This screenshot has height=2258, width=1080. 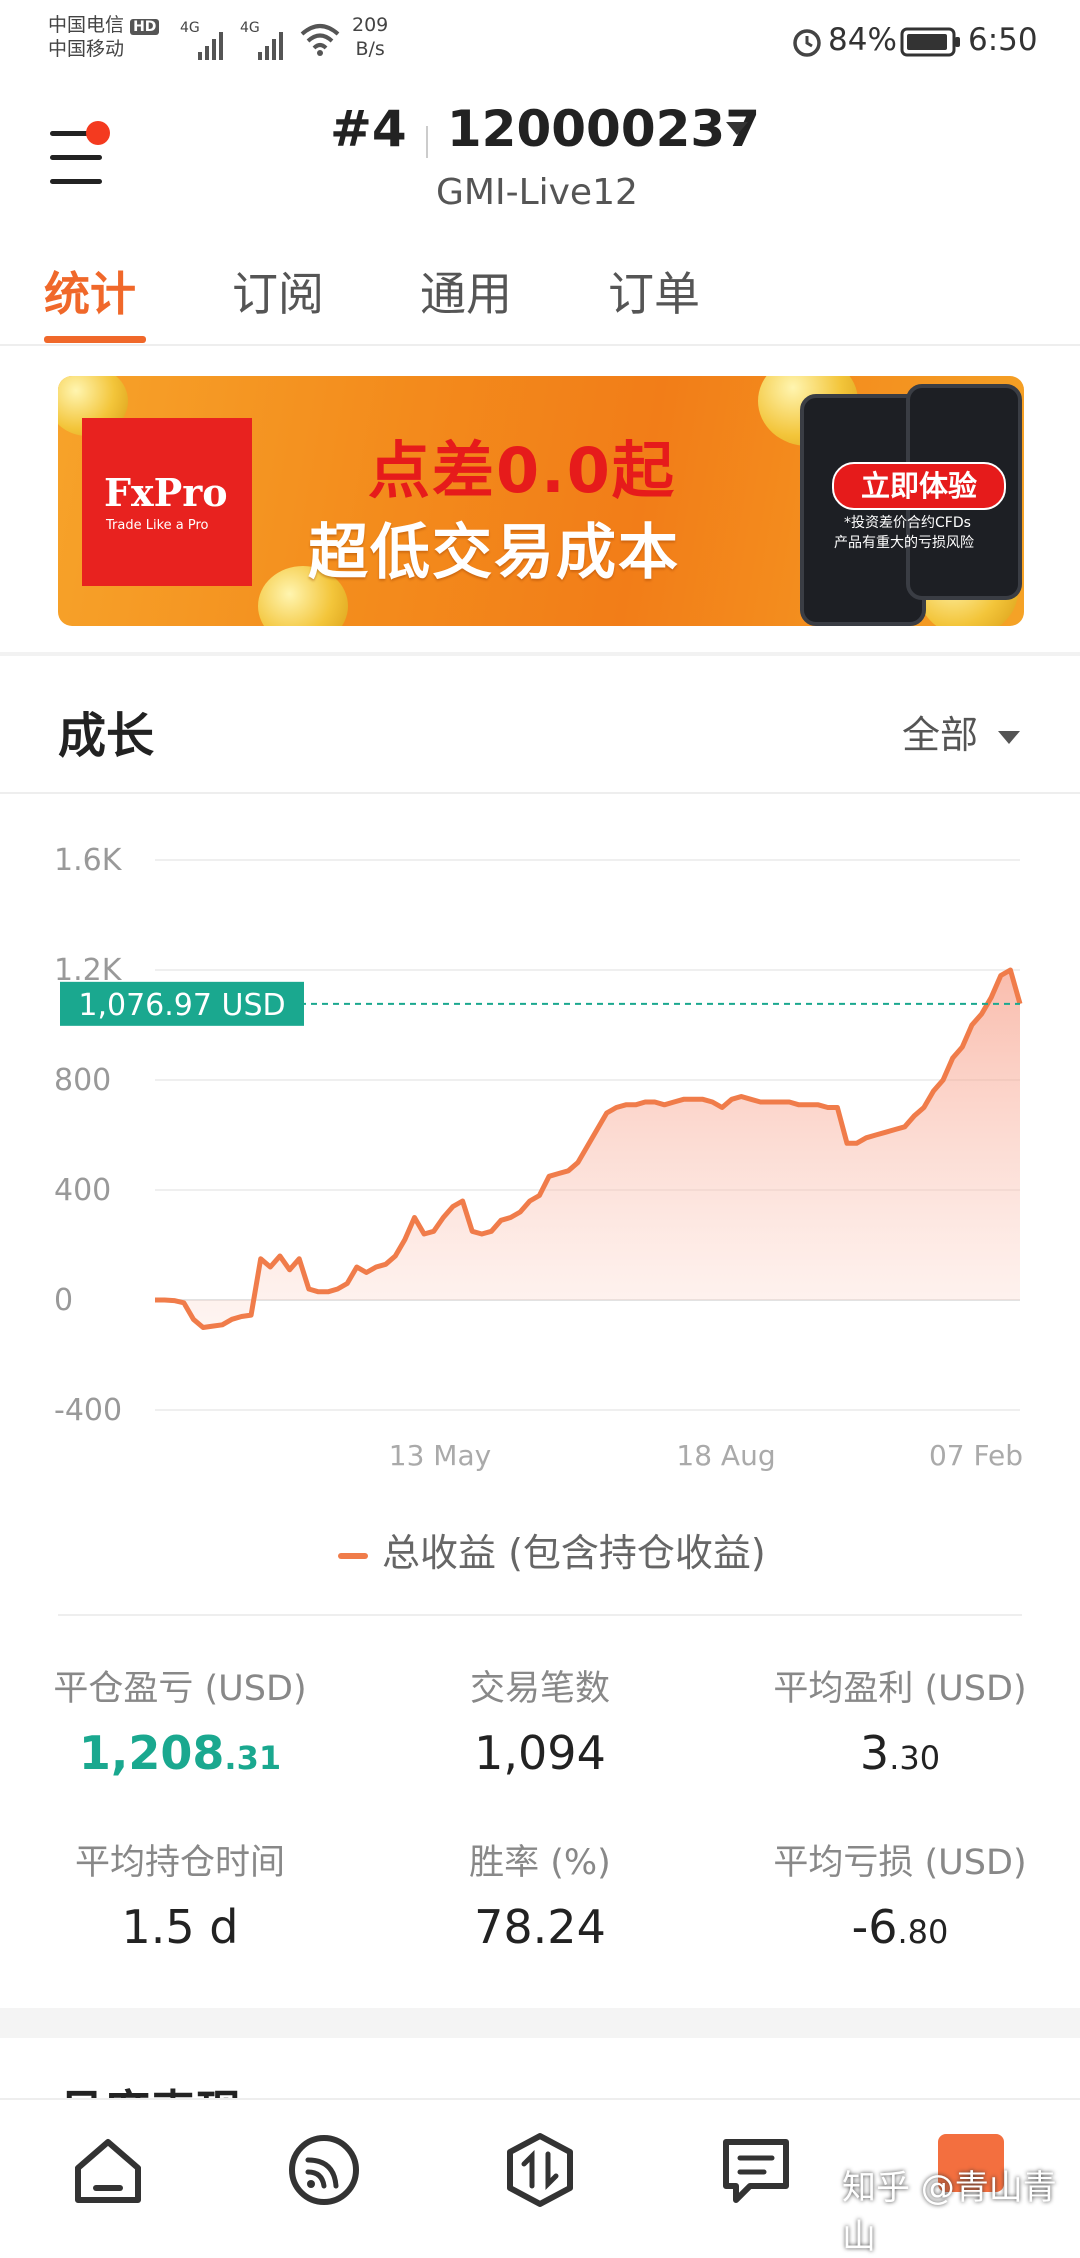 I want to click on stat-value: 1,208.31, so click(x=180, y=1753).